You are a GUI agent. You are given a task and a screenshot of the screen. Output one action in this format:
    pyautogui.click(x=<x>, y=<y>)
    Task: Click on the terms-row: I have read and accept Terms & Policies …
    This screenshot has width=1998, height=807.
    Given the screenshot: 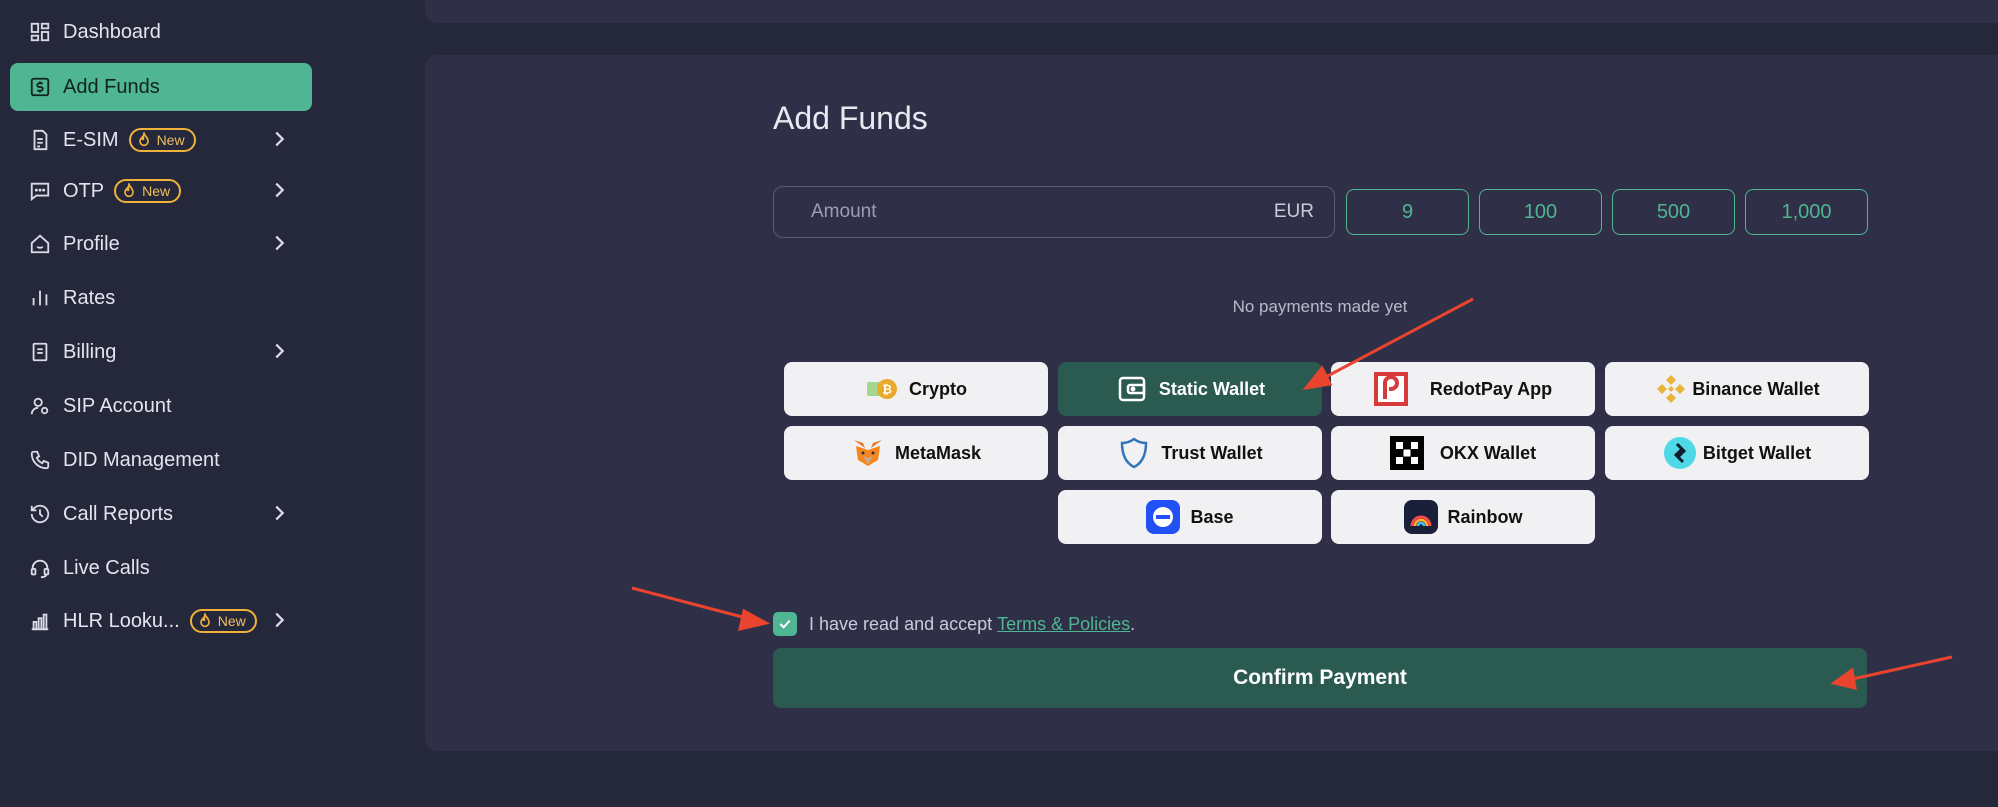 What is the action you would take?
    pyautogui.click(x=954, y=624)
    